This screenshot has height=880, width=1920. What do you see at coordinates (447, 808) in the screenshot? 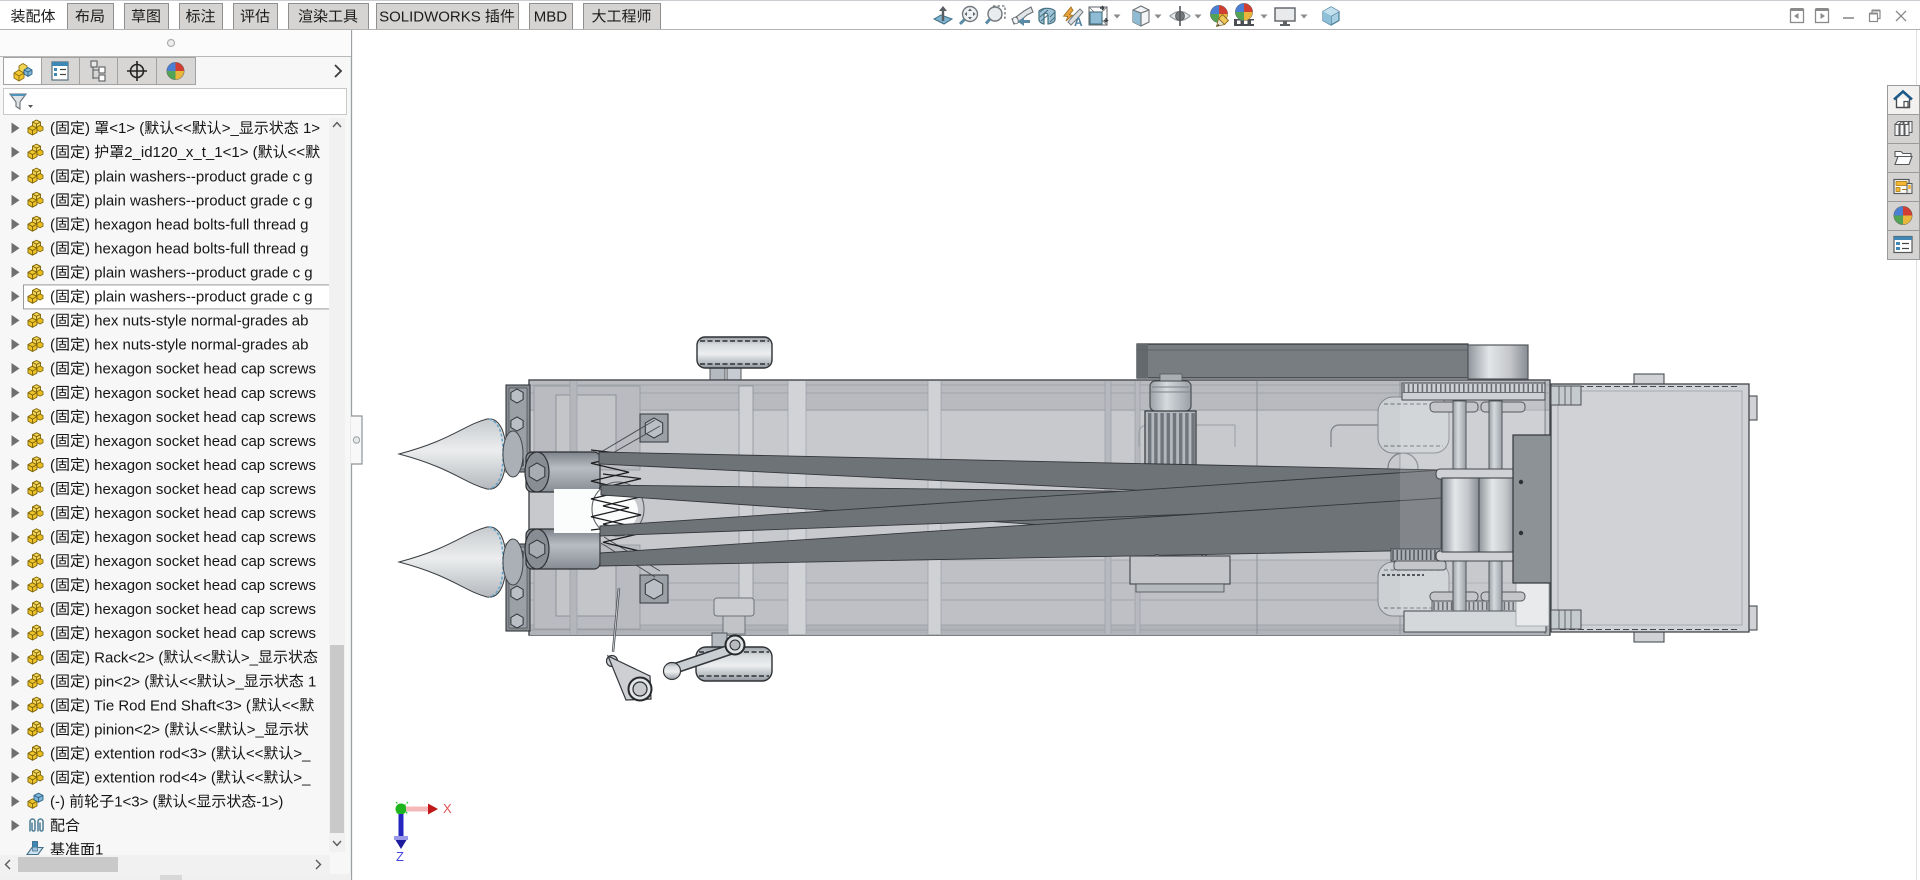
I see `svg-text: X` at bounding box center [447, 808].